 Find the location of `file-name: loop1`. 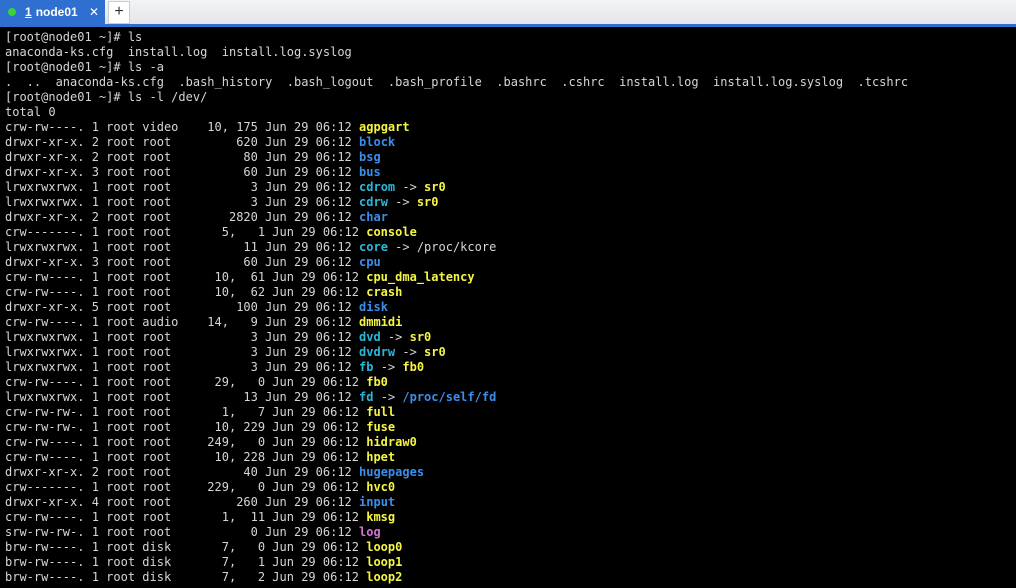

file-name: loop1 is located at coordinates (384, 562).